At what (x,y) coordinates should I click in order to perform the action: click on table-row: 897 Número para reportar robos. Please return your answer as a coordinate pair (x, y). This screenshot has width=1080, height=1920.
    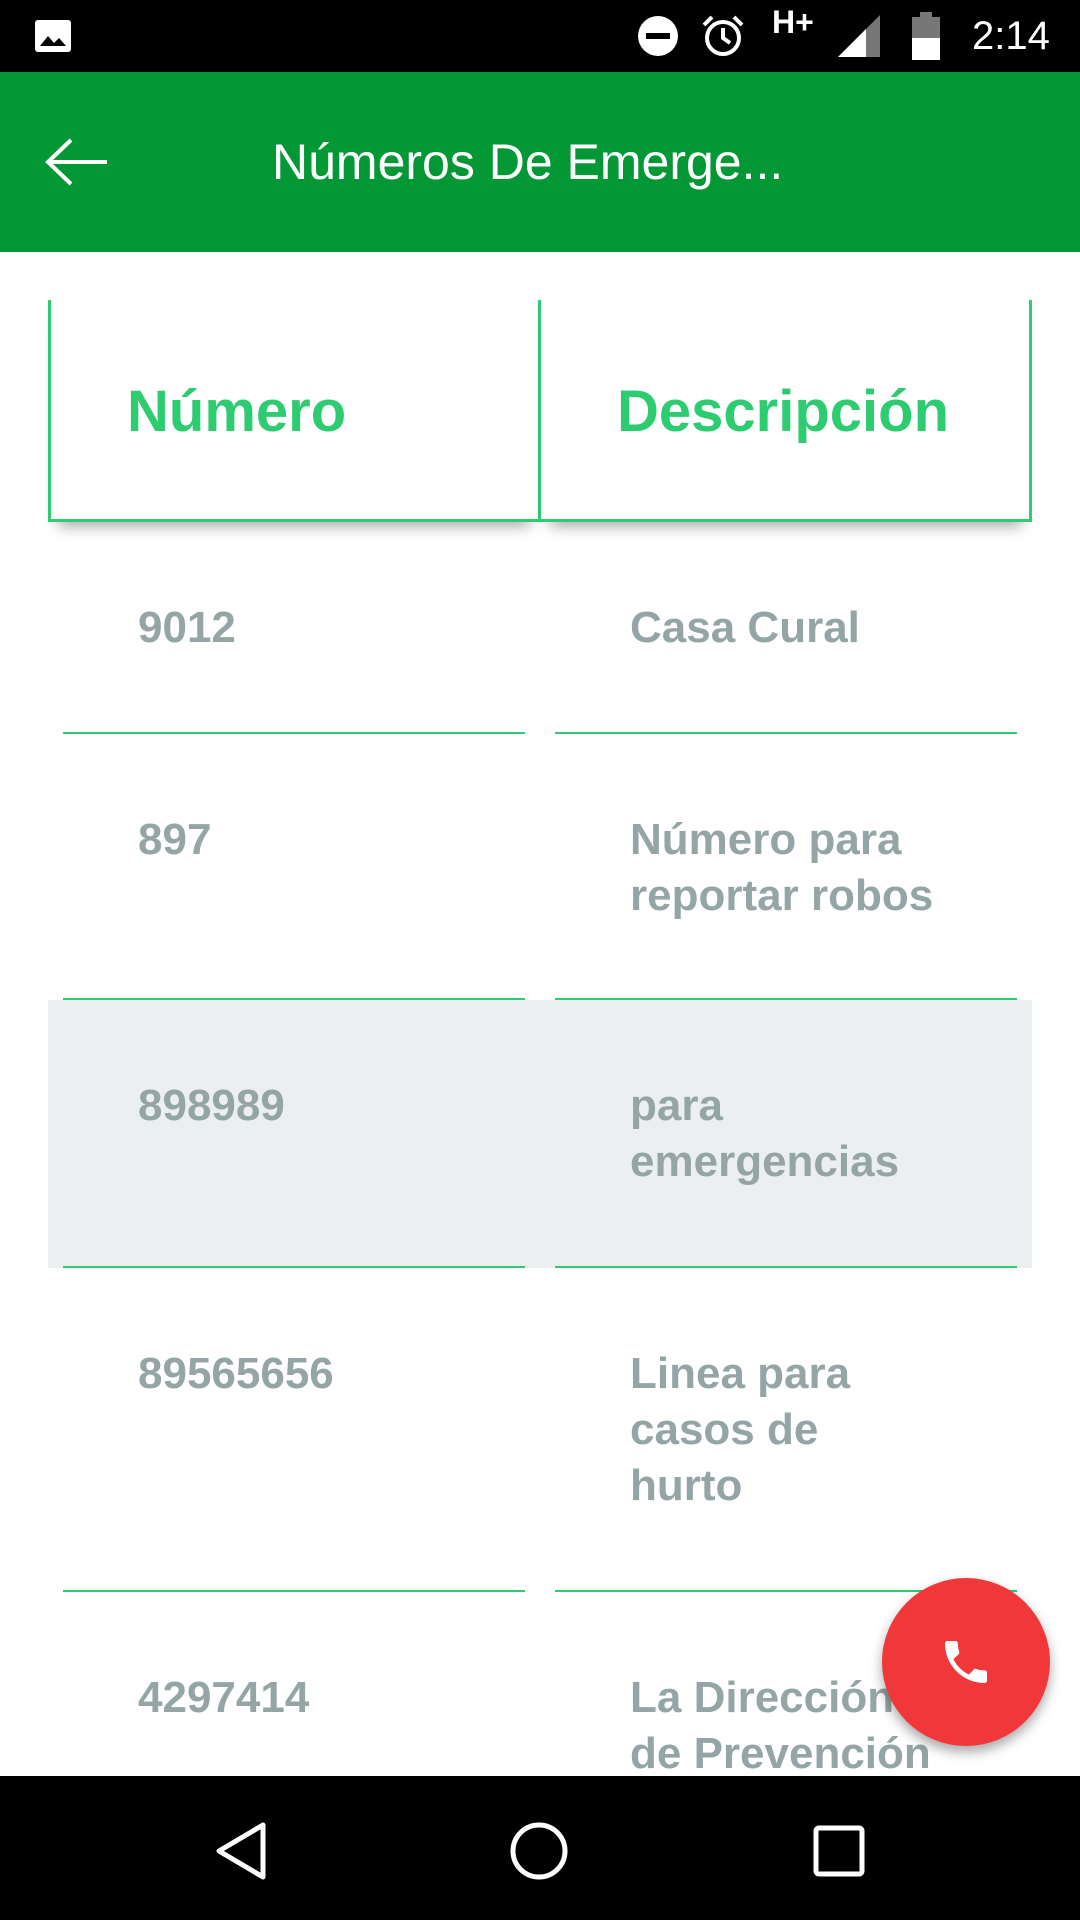
    Looking at the image, I should click on (540, 867).